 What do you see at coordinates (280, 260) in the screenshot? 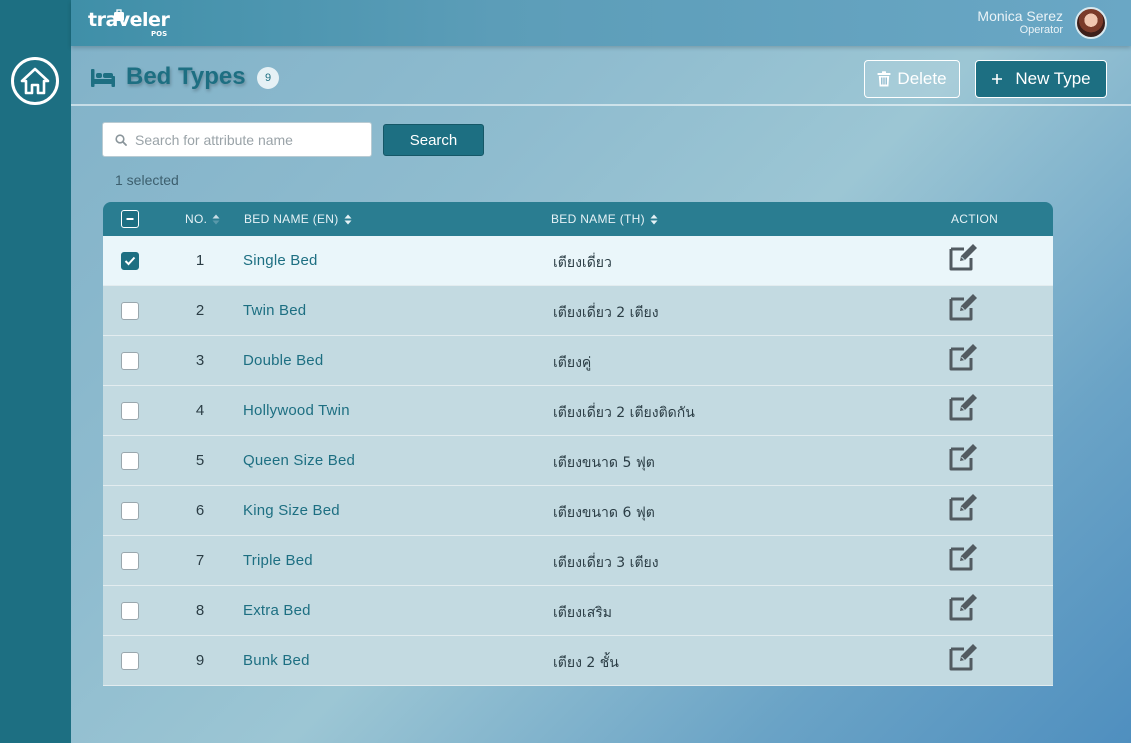
I see `bed-name-en: Single Bed` at bounding box center [280, 260].